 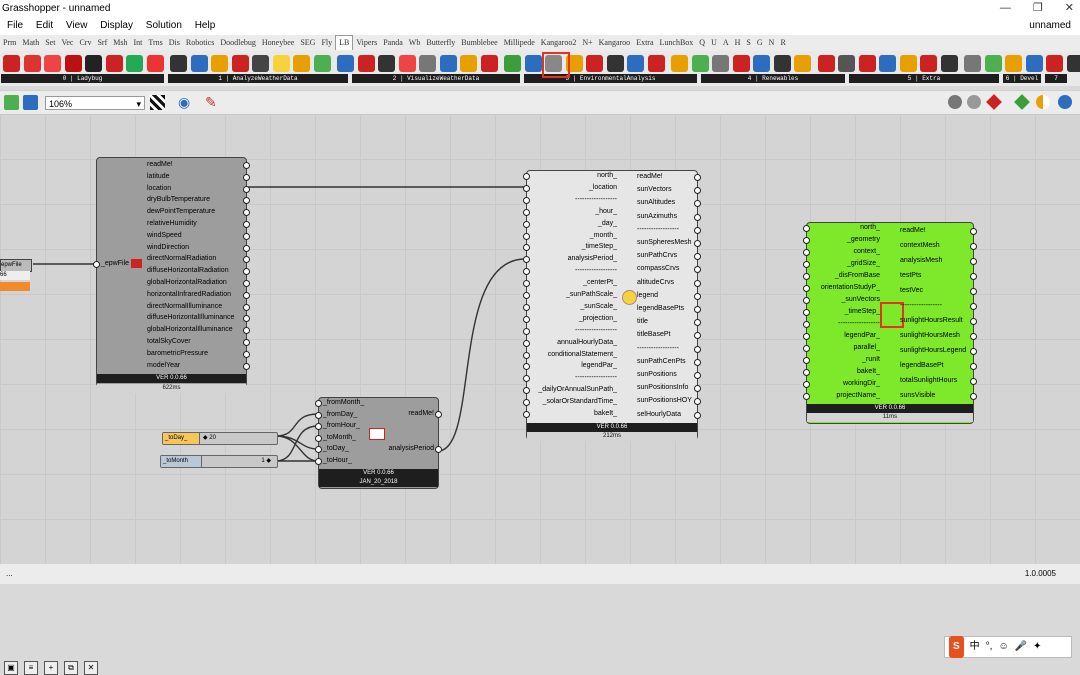 What do you see at coordinates (738, 43) in the screenshot?
I see `tab-h: H` at bounding box center [738, 43].